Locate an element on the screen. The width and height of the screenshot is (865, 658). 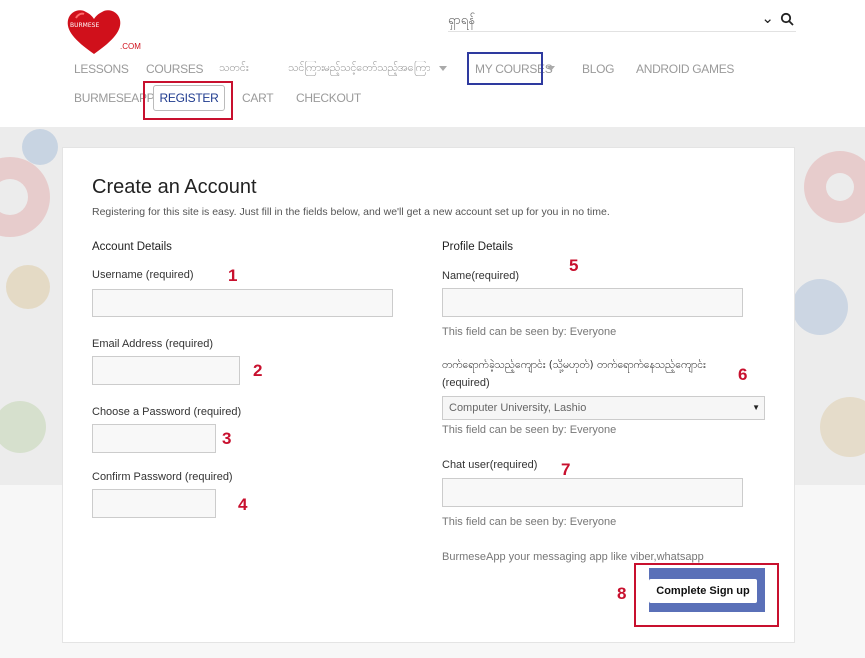
site-logo: BURMESE .COM is located at coordinates (102, 32).